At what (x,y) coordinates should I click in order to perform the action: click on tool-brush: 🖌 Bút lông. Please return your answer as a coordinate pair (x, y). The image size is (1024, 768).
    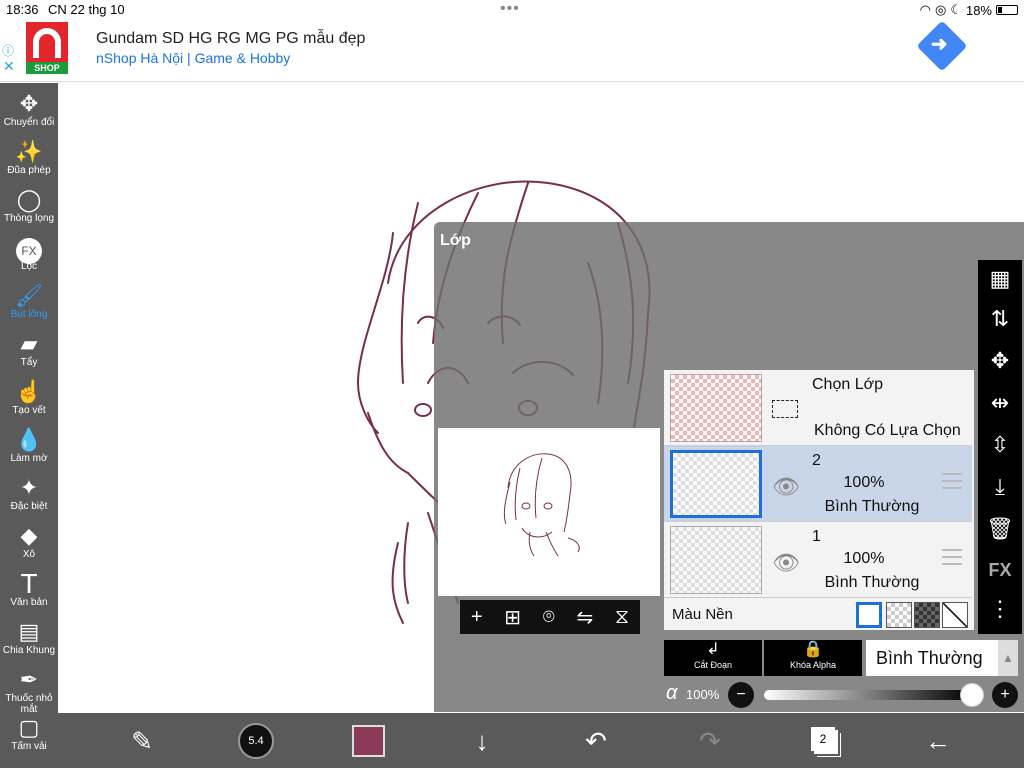
    Looking at the image, I should click on (29, 301).